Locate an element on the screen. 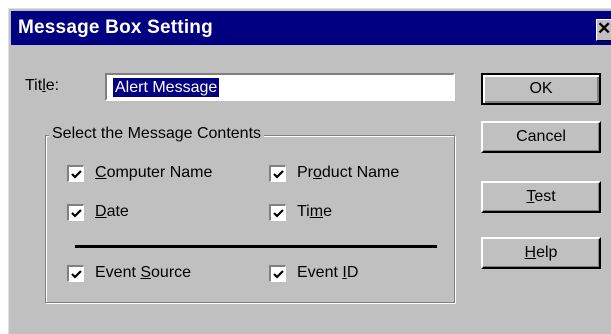 The width and height of the screenshot is (611, 334). label-event-id: Event ID is located at coordinates (327, 273).